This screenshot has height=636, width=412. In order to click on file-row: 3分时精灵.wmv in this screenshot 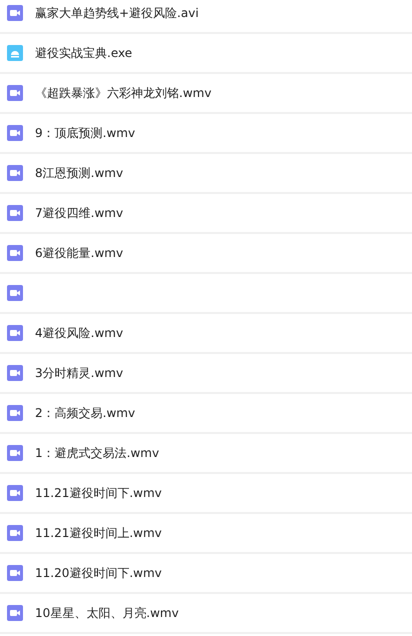, I will do `click(206, 374)`.